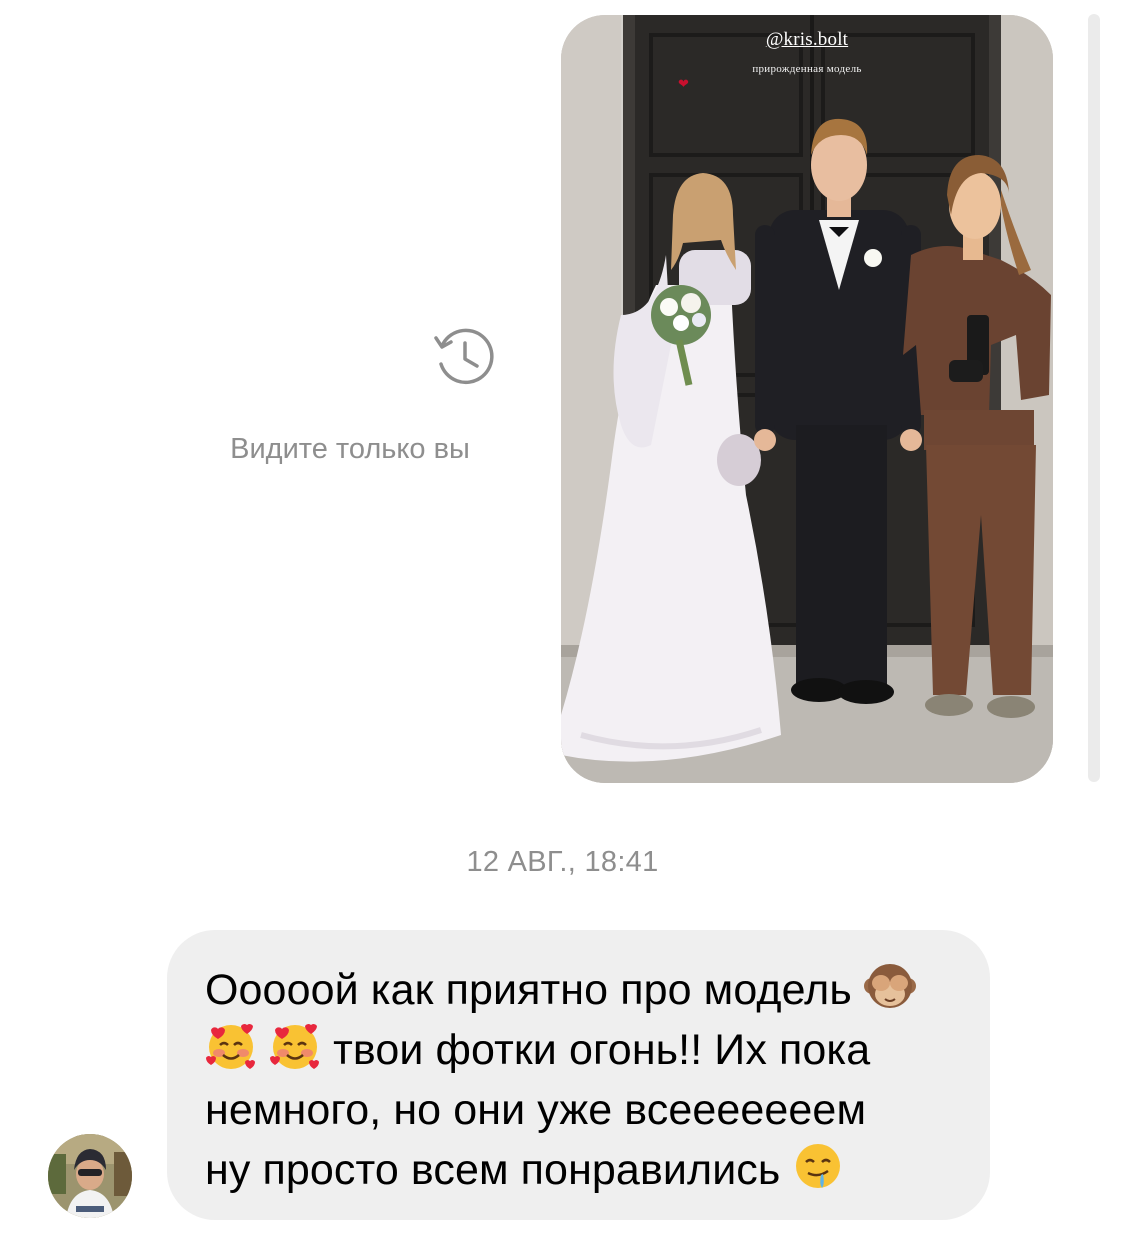 The height and width of the screenshot is (1249, 1125). What do you see at coordinates (889, 986) in the screenshot?
I see `see-no-evil-monkey-emoji` at bounding box center [889, 986].